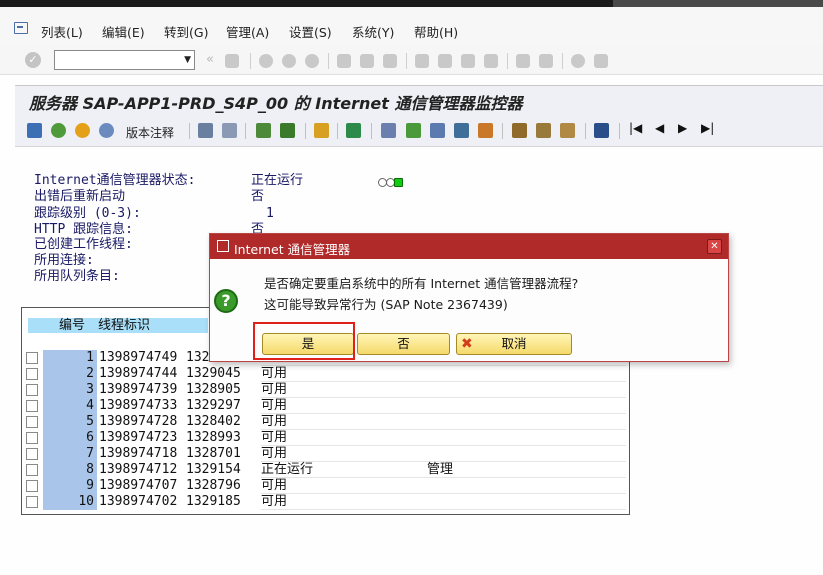 The height and width of the screenshot is (575, 823). Describe the element at coordinates (70, 486) in the screenshot. I see `row-number: 9` at that location.